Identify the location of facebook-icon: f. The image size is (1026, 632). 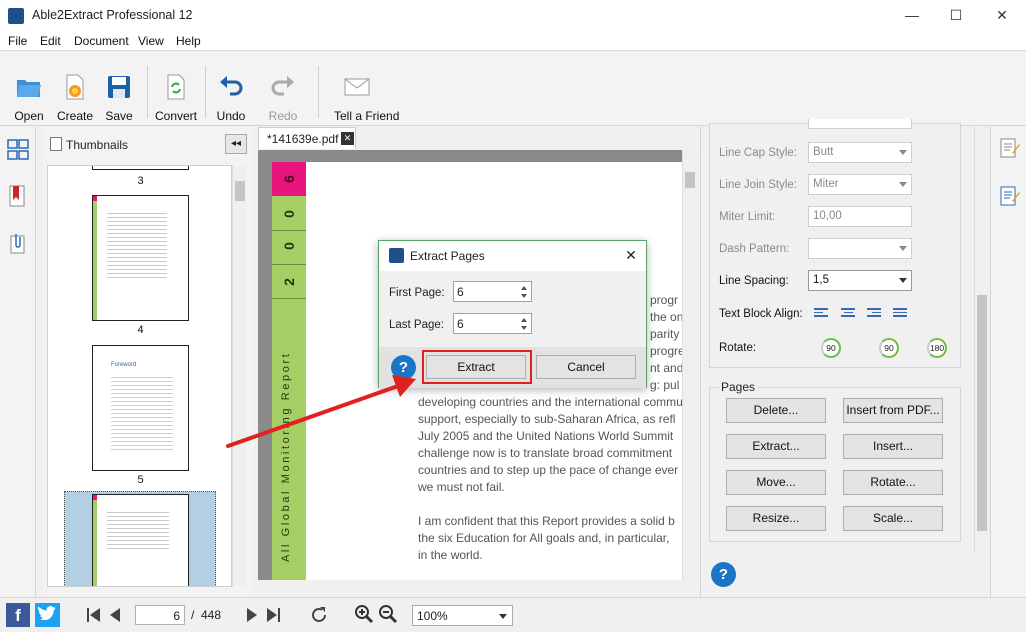
(18, 615).